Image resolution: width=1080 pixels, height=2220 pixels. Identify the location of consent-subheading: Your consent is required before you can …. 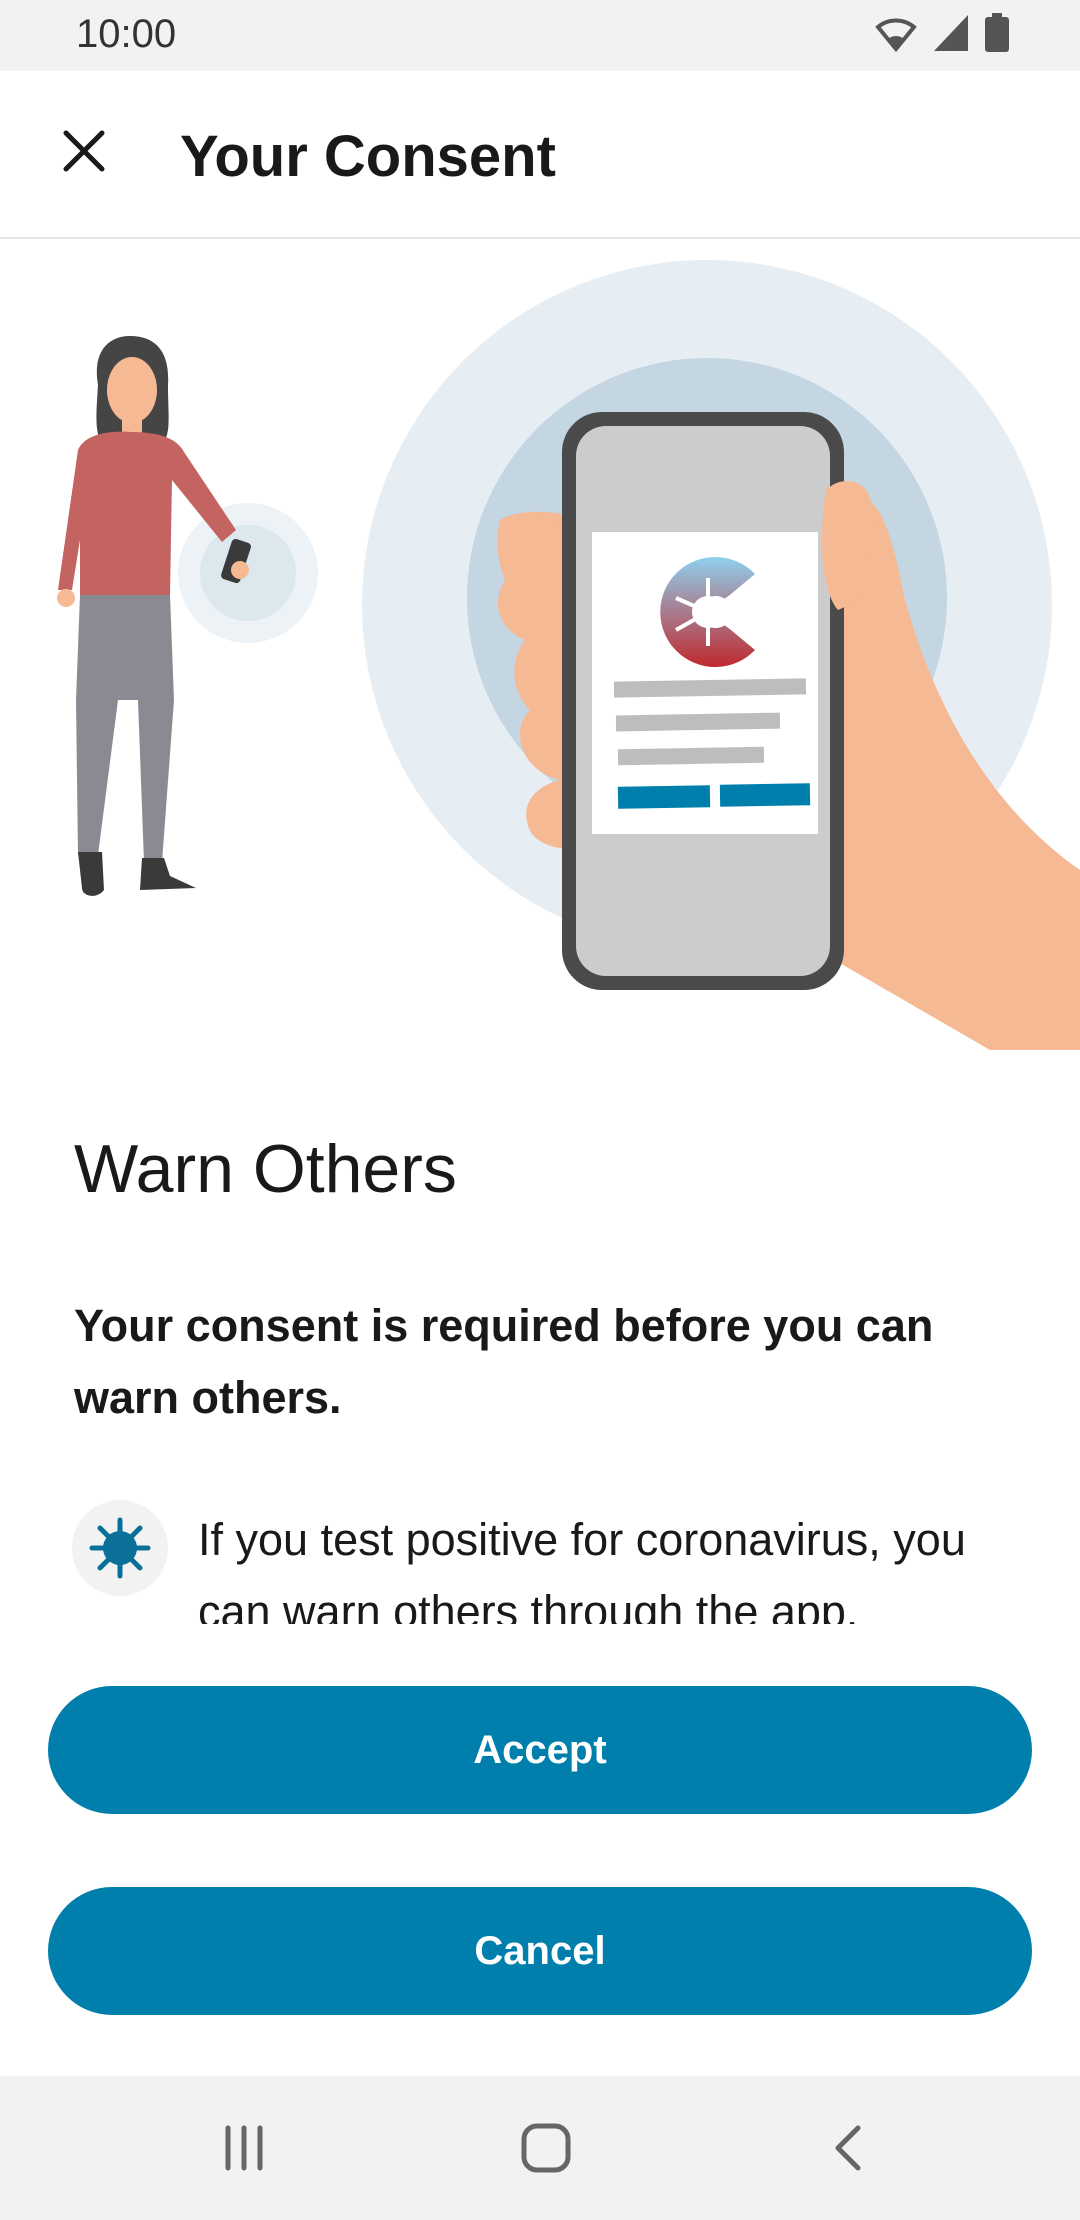
(504, 1361).